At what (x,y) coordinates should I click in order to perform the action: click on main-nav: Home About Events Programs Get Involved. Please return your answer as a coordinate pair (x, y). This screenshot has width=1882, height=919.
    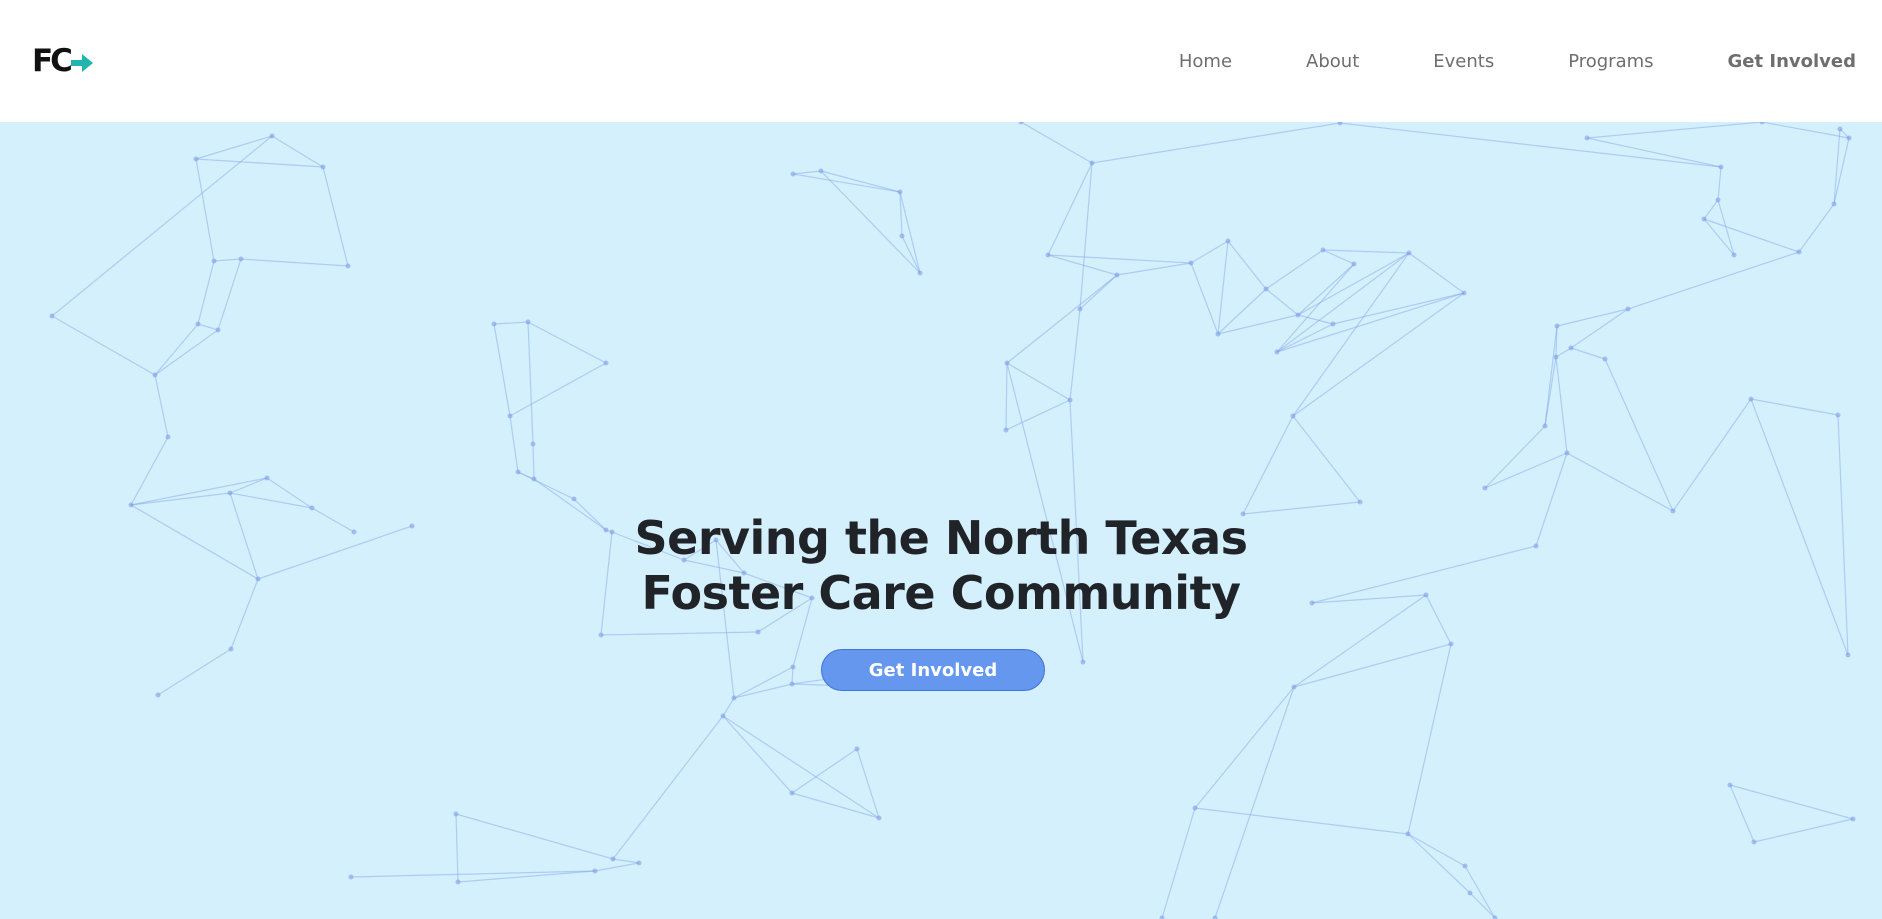
    Looking at the image, I should click on (1480, 62).